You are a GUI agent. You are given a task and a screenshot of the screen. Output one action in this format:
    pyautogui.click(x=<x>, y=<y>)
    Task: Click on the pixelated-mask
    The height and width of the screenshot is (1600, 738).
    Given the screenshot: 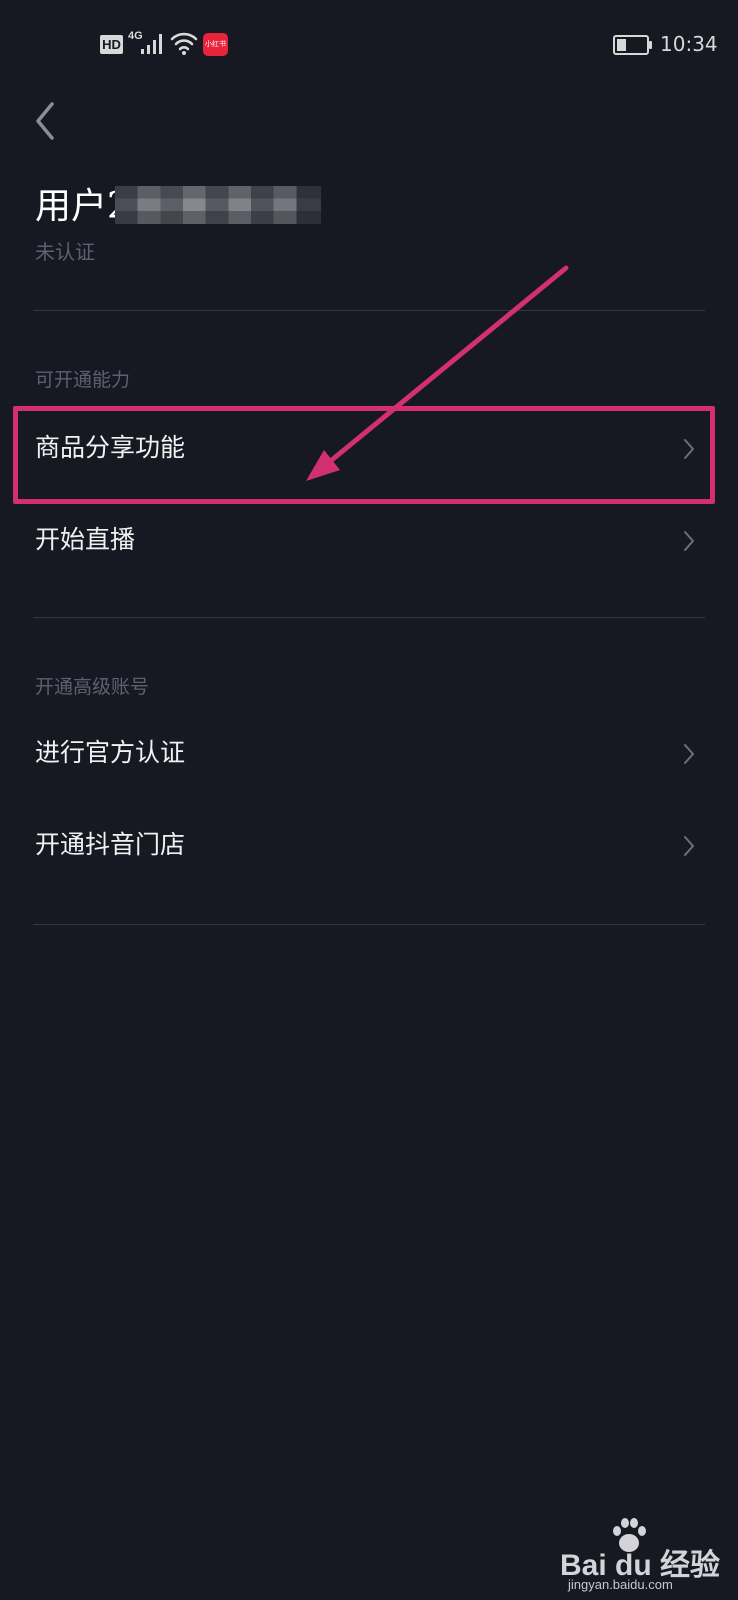 What is the action you would take?
    pyautogui.click(x=218, y=205)
    